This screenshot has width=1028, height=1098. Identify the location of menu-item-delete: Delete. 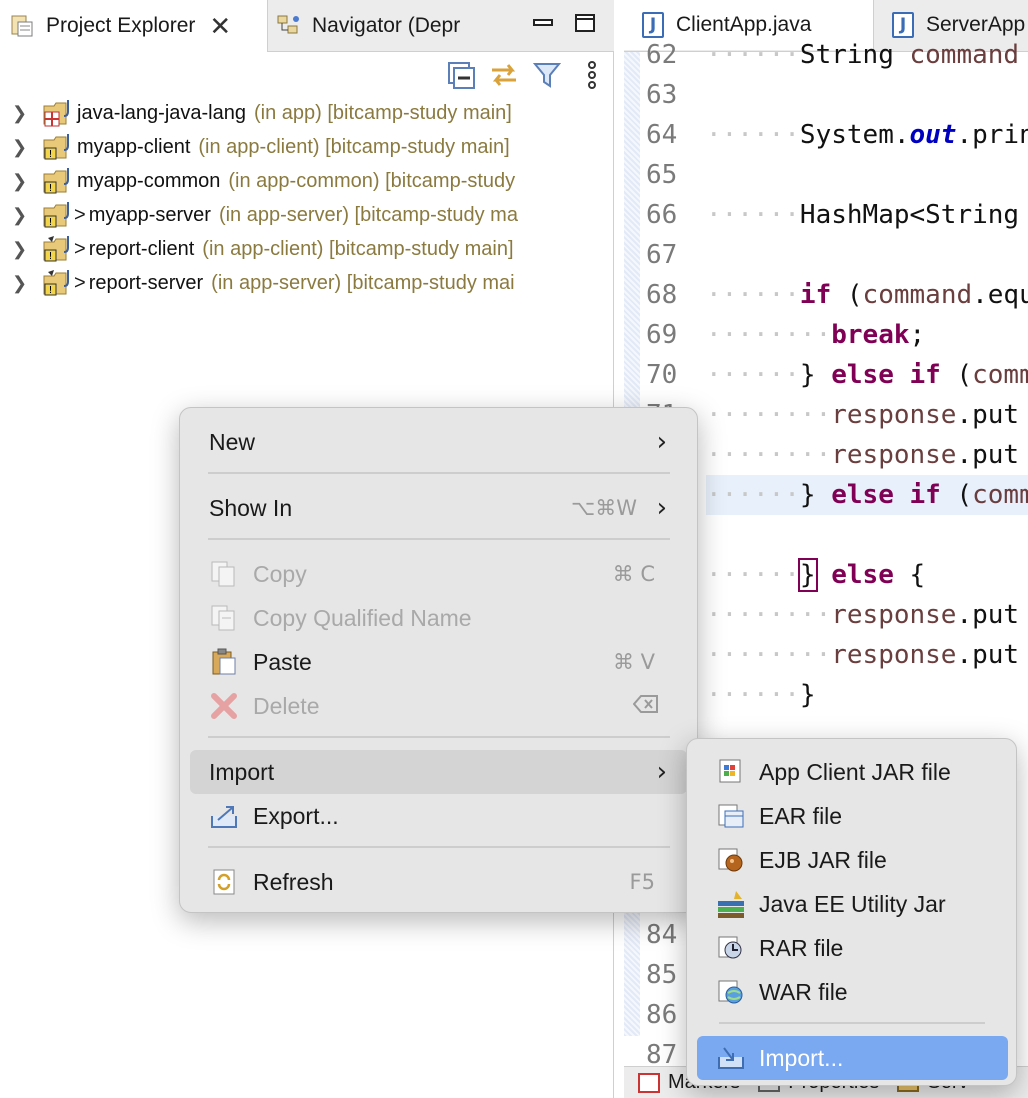
(438, 706).